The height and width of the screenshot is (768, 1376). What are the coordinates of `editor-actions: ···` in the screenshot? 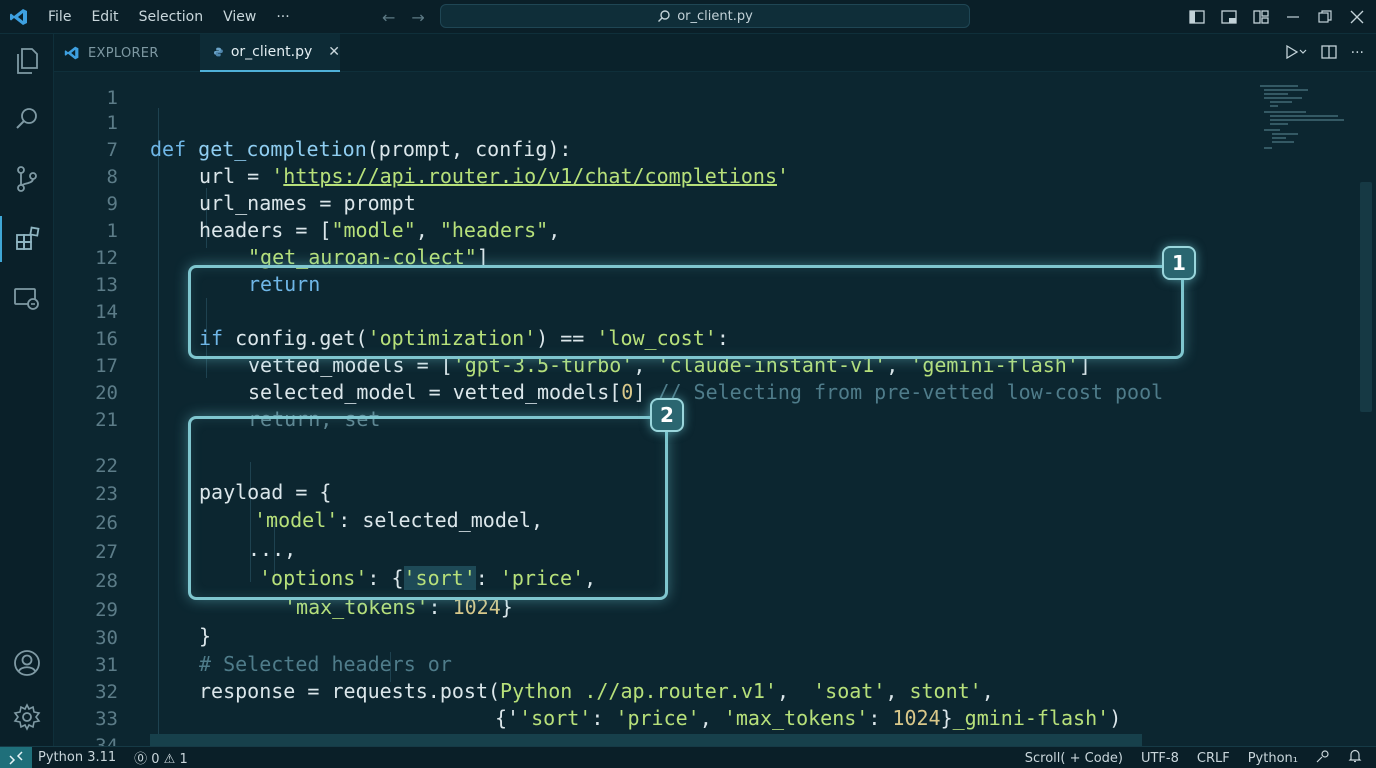 It's located at (1324, 53).